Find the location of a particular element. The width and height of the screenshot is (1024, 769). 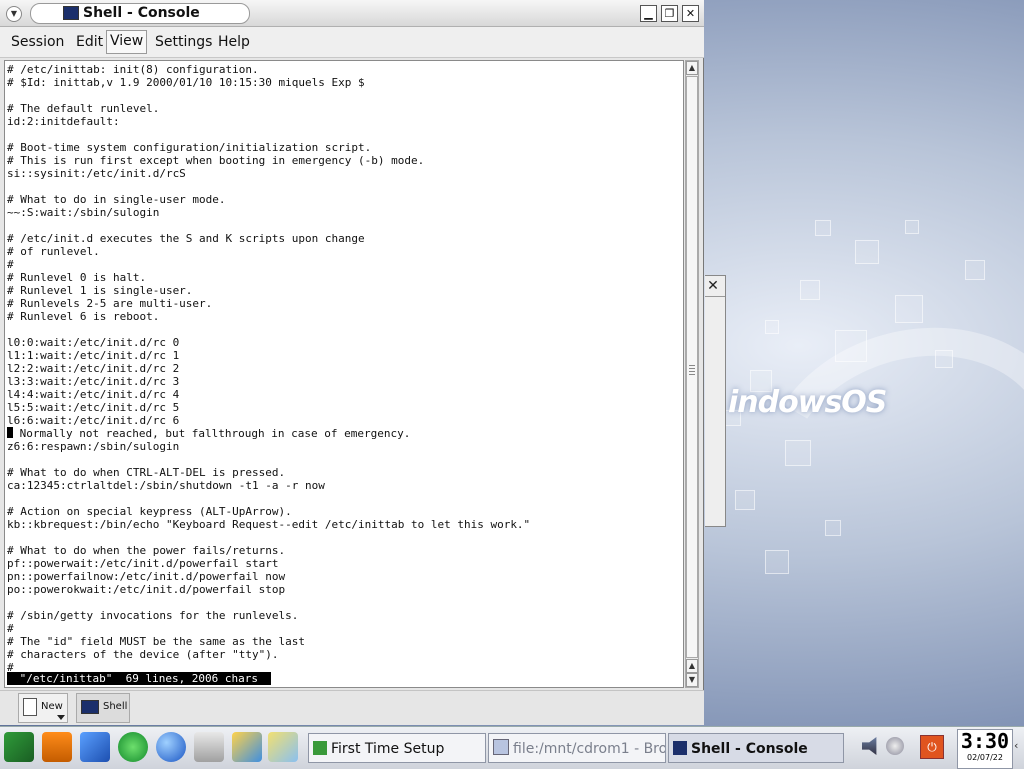

terminal-line: # Runlevel 6 is reboot. is located at coordinates (83, 316).